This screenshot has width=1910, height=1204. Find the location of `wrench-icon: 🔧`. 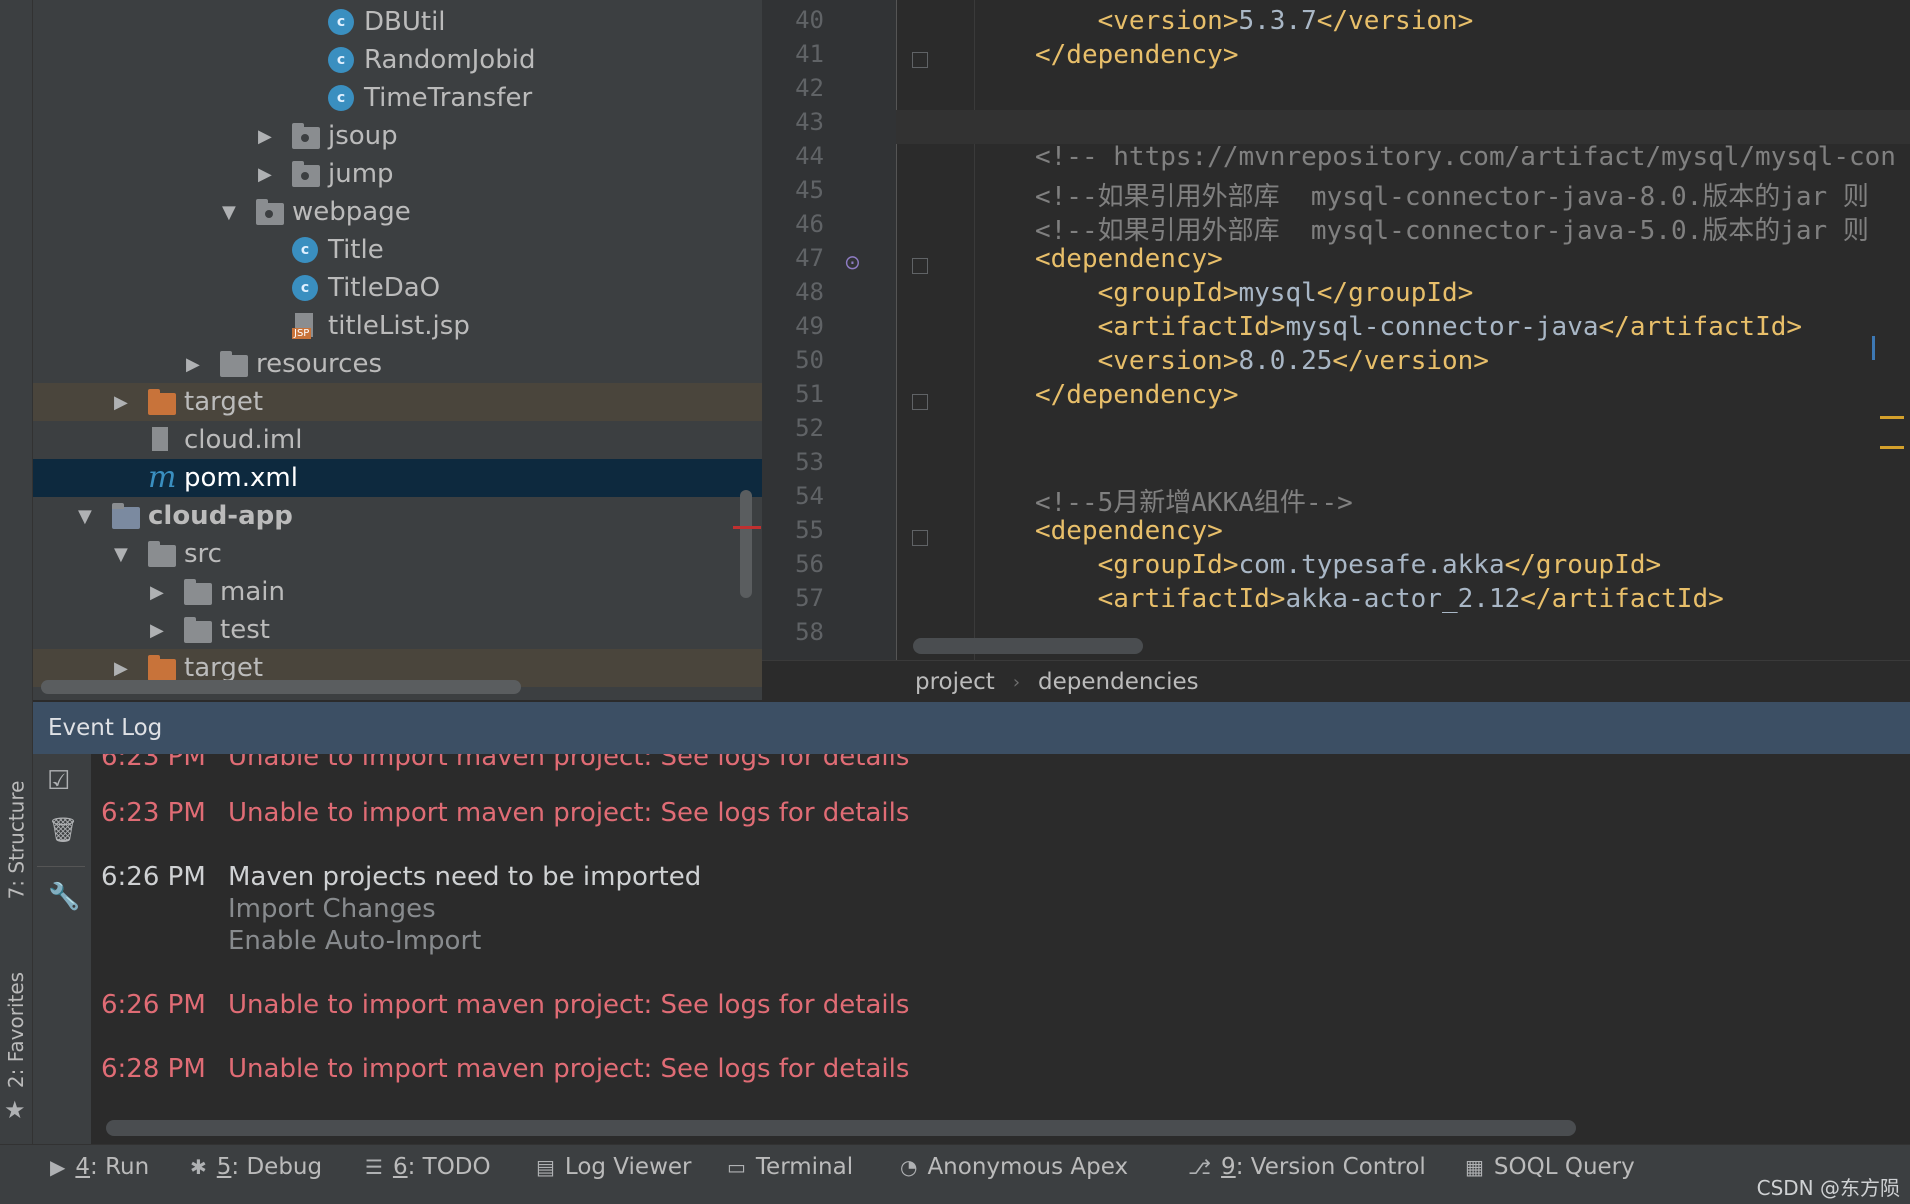

wrench-icon: 🔧 is located at coordinates (64, 897).